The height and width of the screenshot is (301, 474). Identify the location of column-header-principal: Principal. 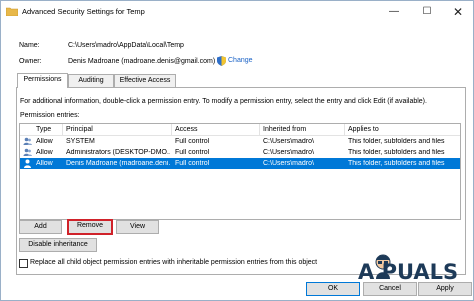
(79, 129).